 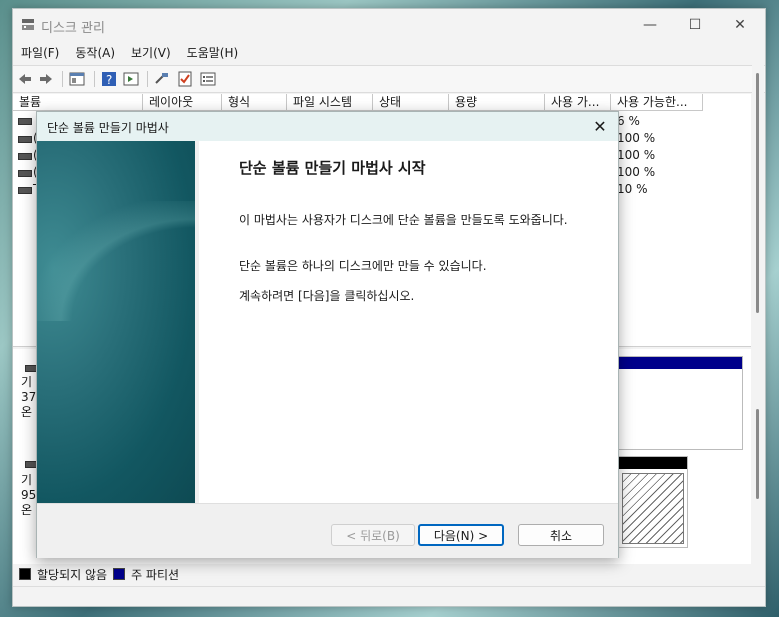 I want to click on title-bar: 디스크 관리 — ☐ ✕, so click(x=389, y=25).